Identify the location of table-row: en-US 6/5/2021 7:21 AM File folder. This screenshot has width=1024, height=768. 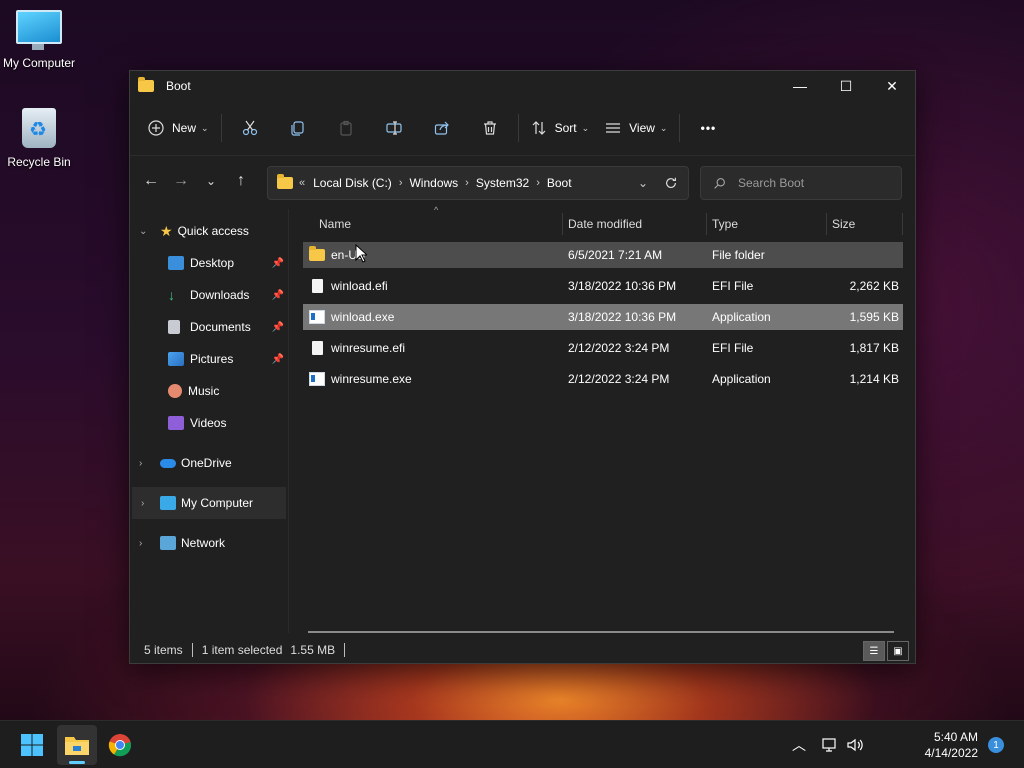
(603, 255).